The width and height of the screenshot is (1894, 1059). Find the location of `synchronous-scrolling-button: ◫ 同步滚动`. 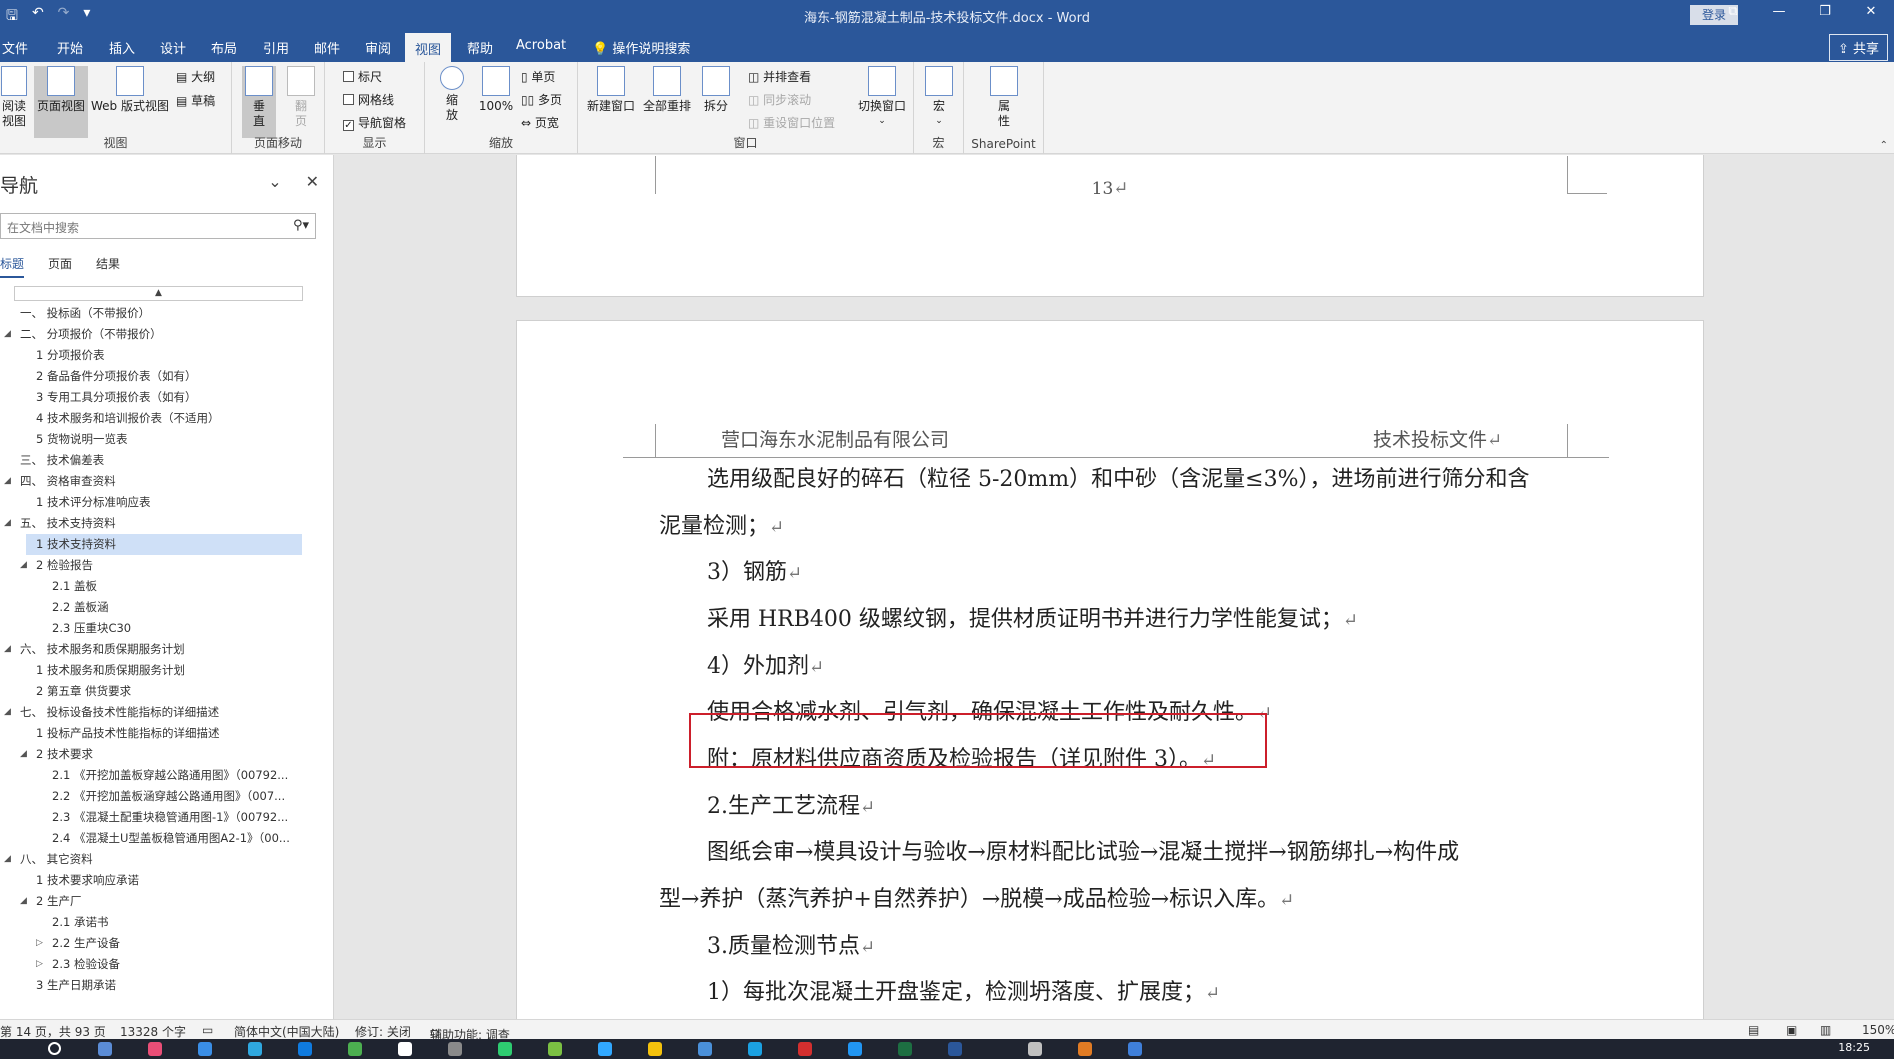

synchronous-scrolling-button: ◫ 同步滚动 is located at coordinates (779, 99).